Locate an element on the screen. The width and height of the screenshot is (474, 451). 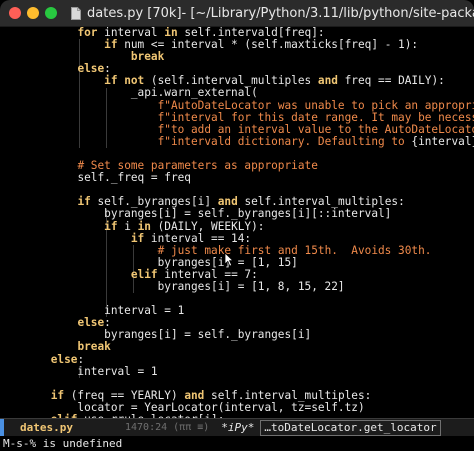
code-token: (DAILY, WEEKLY): is located at coordinates (207, 226).